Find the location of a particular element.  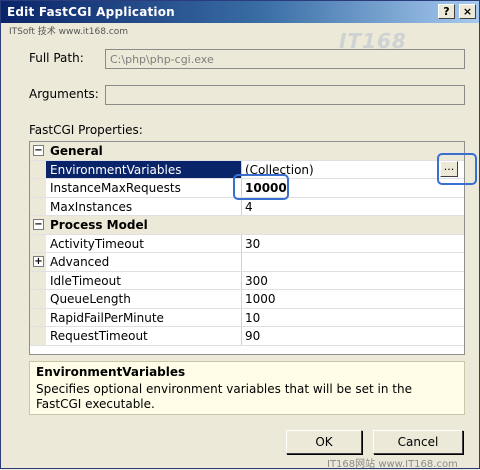

window-title: Edit FastCGI Application is located at coordinates (91, 12).